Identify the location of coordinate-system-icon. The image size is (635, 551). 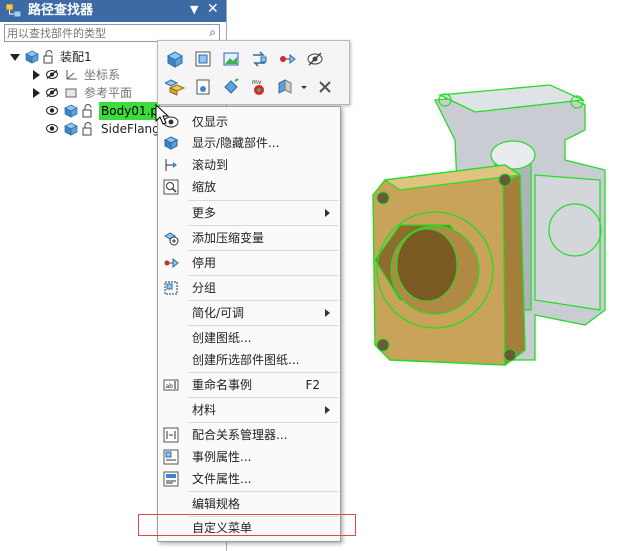
(71, 75).